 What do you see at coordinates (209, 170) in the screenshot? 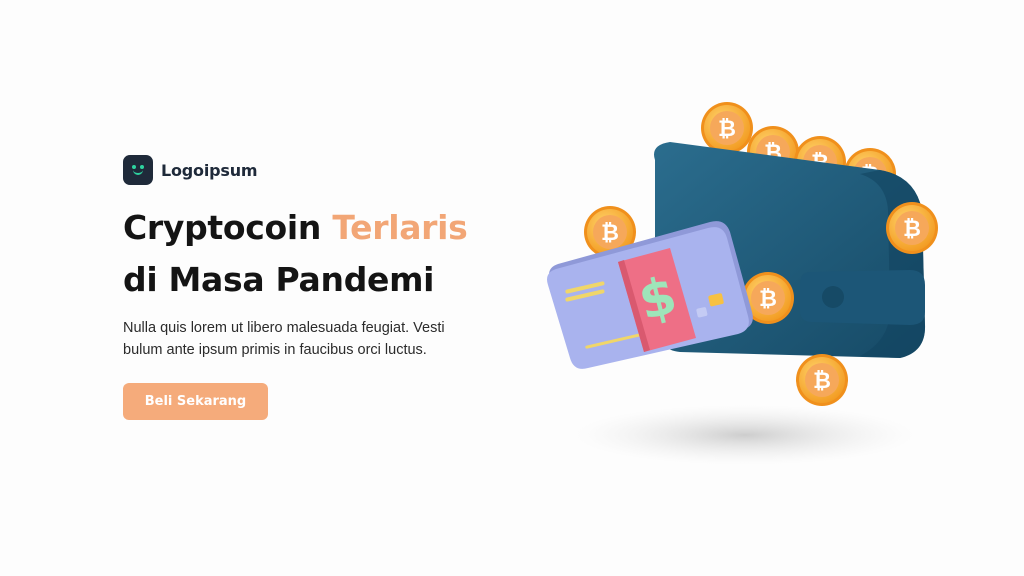
I see `brand-name: Logoipsum` at bounding box center [209, 170].